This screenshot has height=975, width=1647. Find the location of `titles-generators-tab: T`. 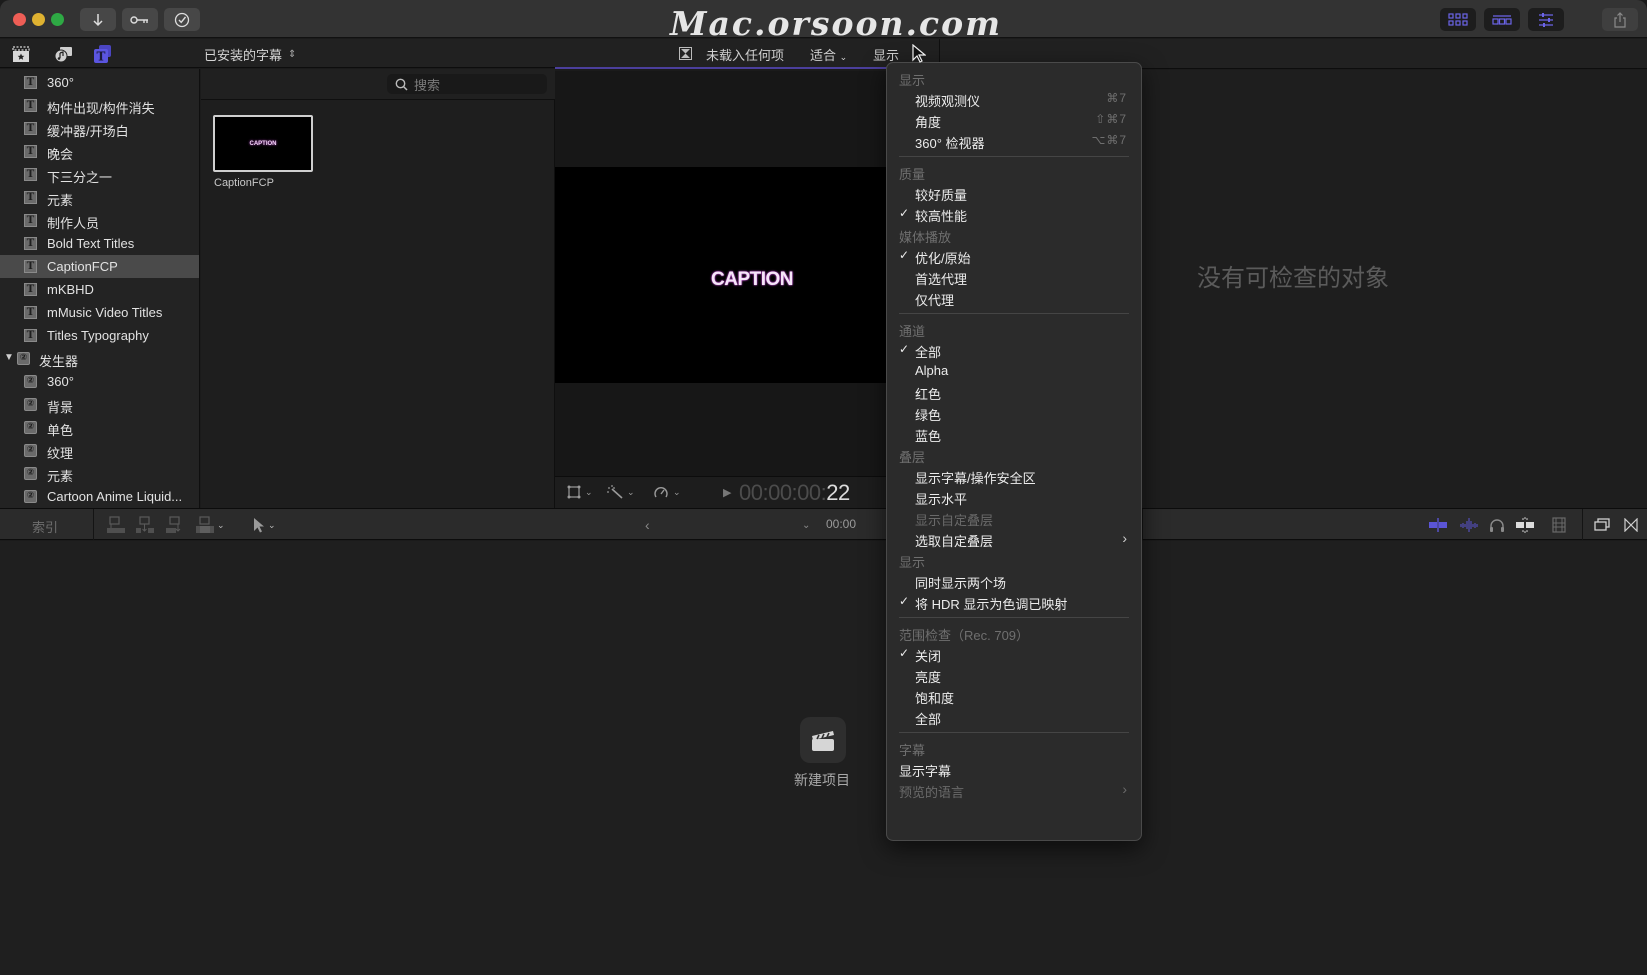

titles-generators-tab: T is located at coordinates (103, 54).